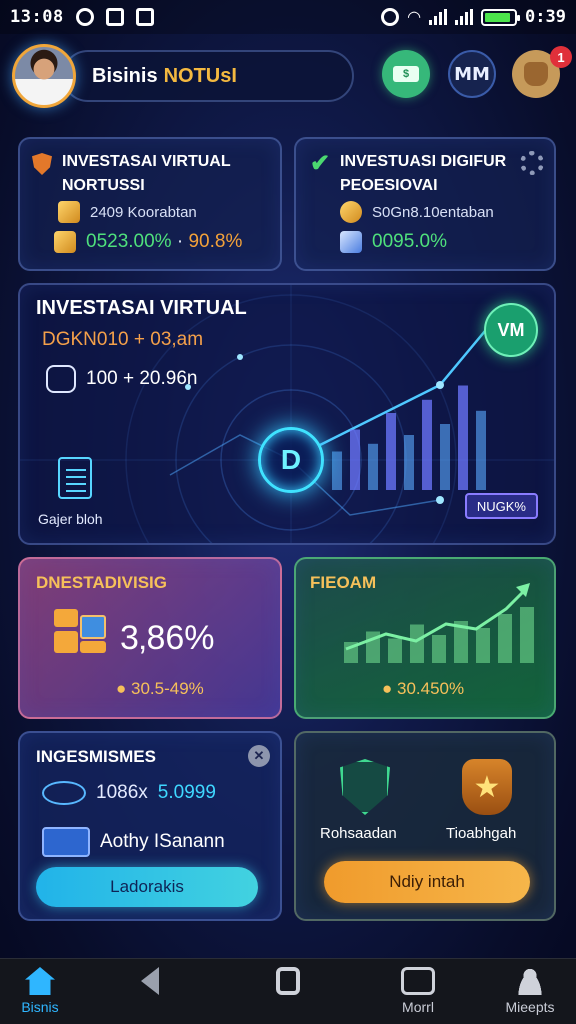  I want to click on card-row: 2409 Koorabtan, so click(127, 212).